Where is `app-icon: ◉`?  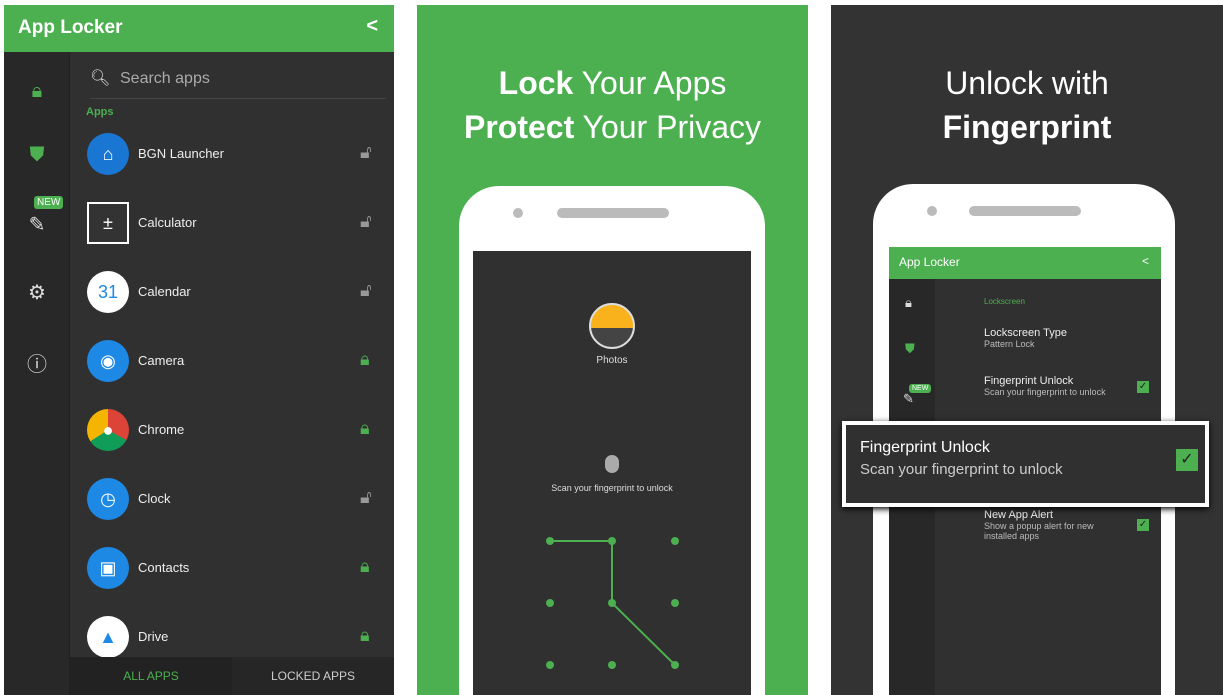 app-icon: ◉ is located at coordinates (108, 361).